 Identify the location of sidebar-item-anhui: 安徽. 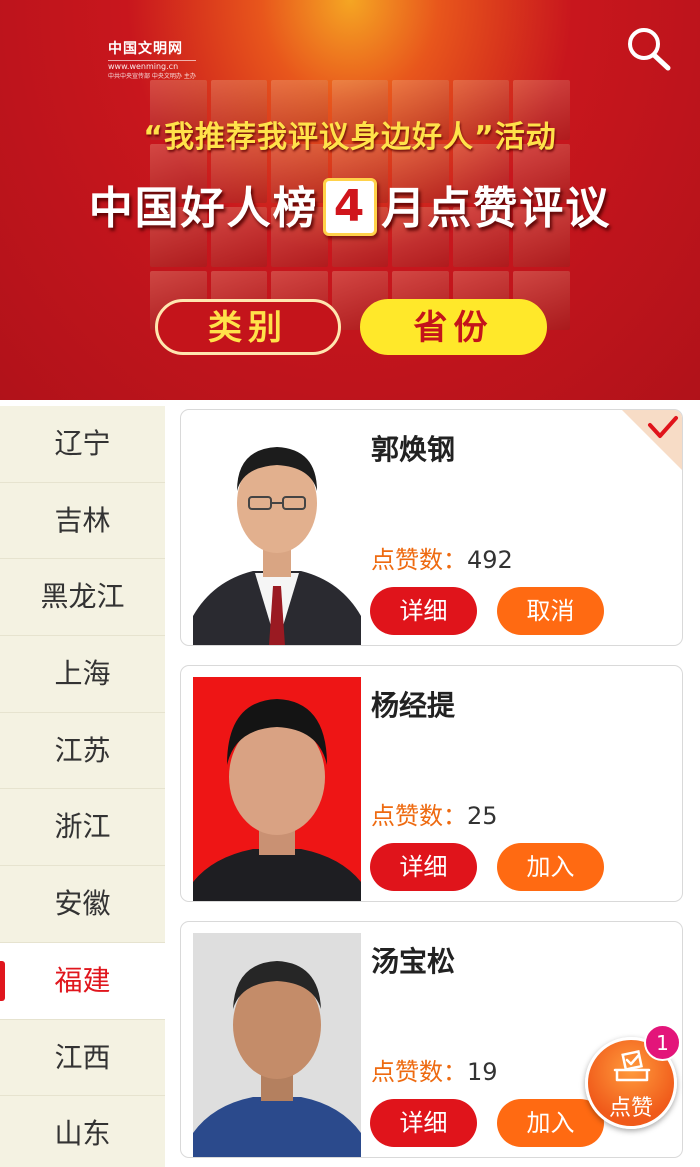
(82, 904).